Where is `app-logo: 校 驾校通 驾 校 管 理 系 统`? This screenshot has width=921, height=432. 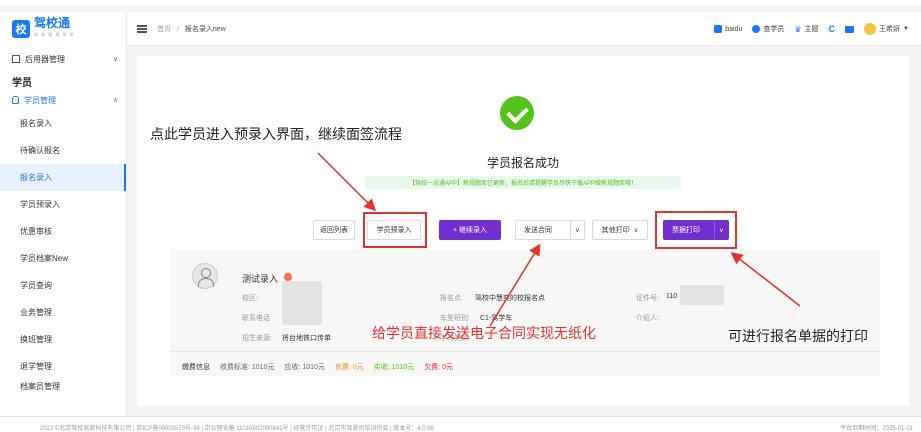 app-logo: 校 驾校通 驾 校 管 理 系 统 is located at coordinates (63, 29).